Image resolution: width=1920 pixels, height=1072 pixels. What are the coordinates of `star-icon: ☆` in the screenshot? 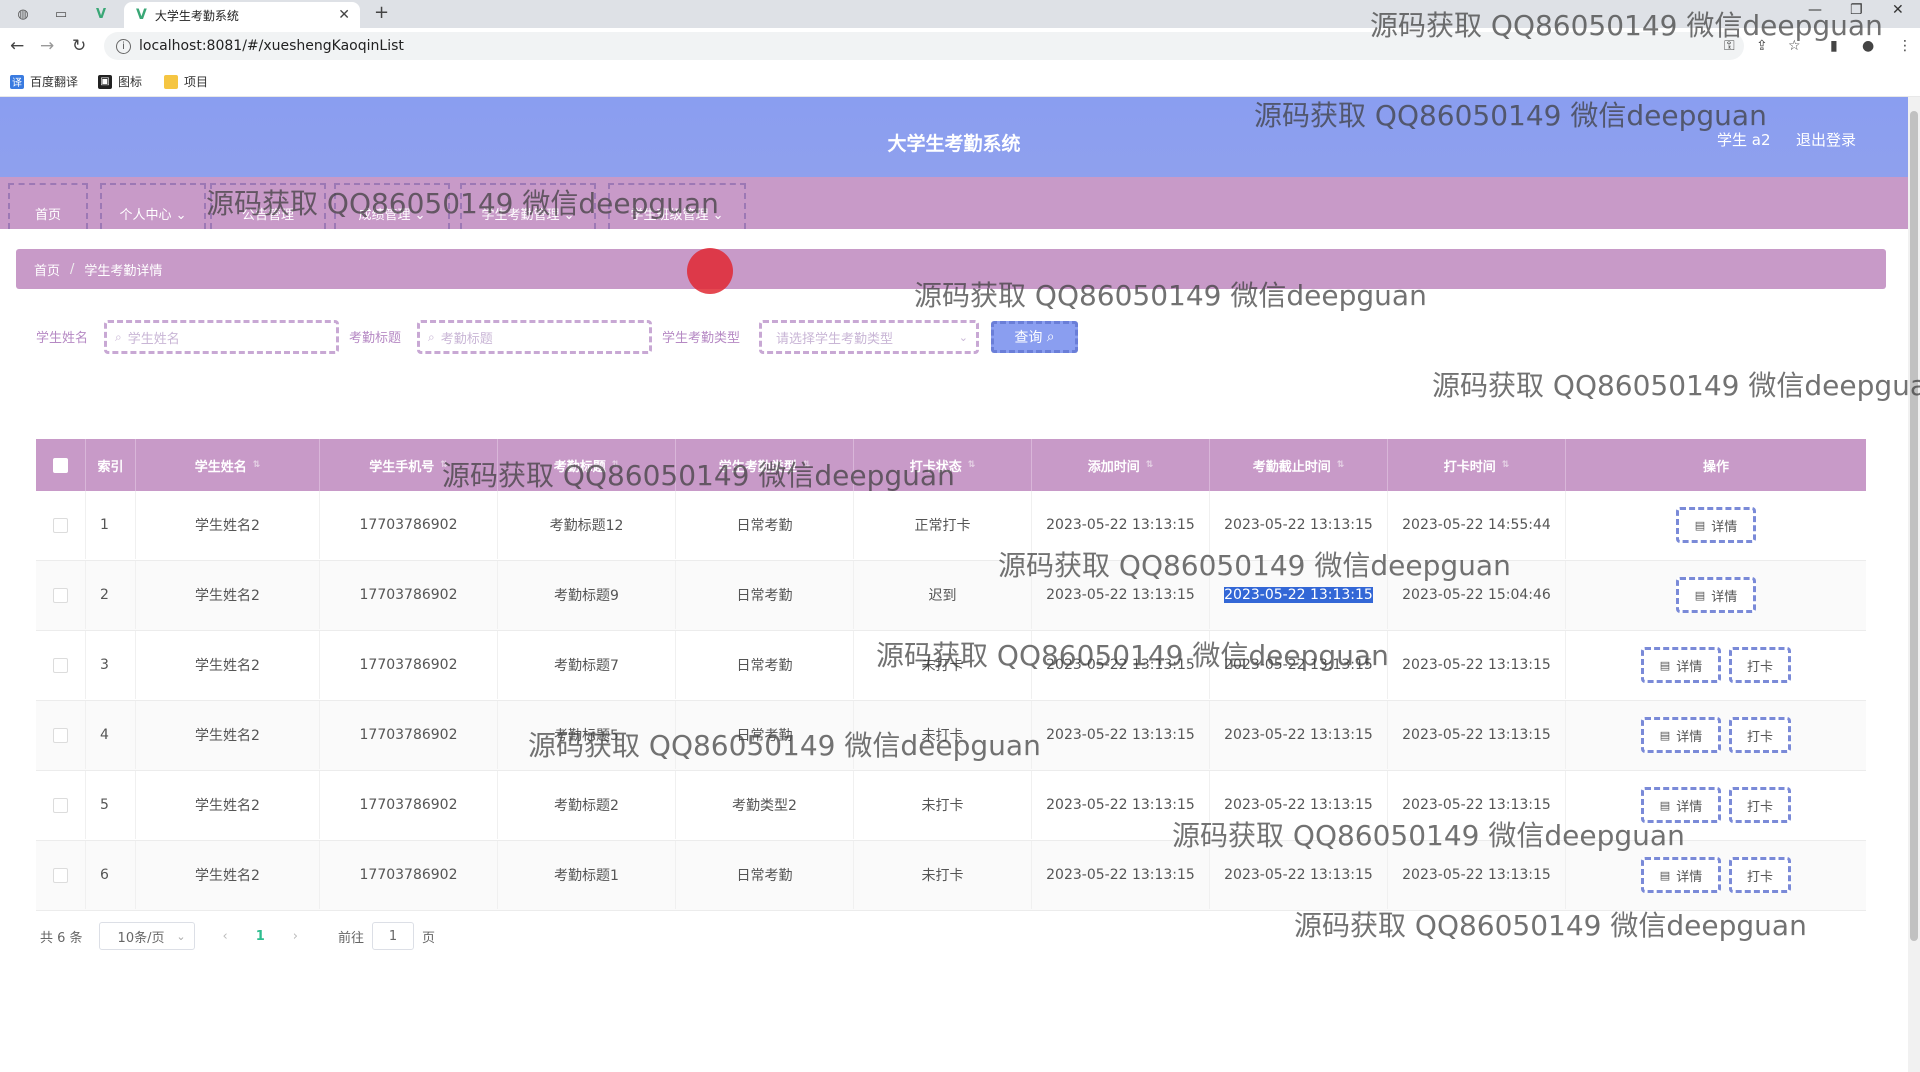 It's located at (1794, 46).